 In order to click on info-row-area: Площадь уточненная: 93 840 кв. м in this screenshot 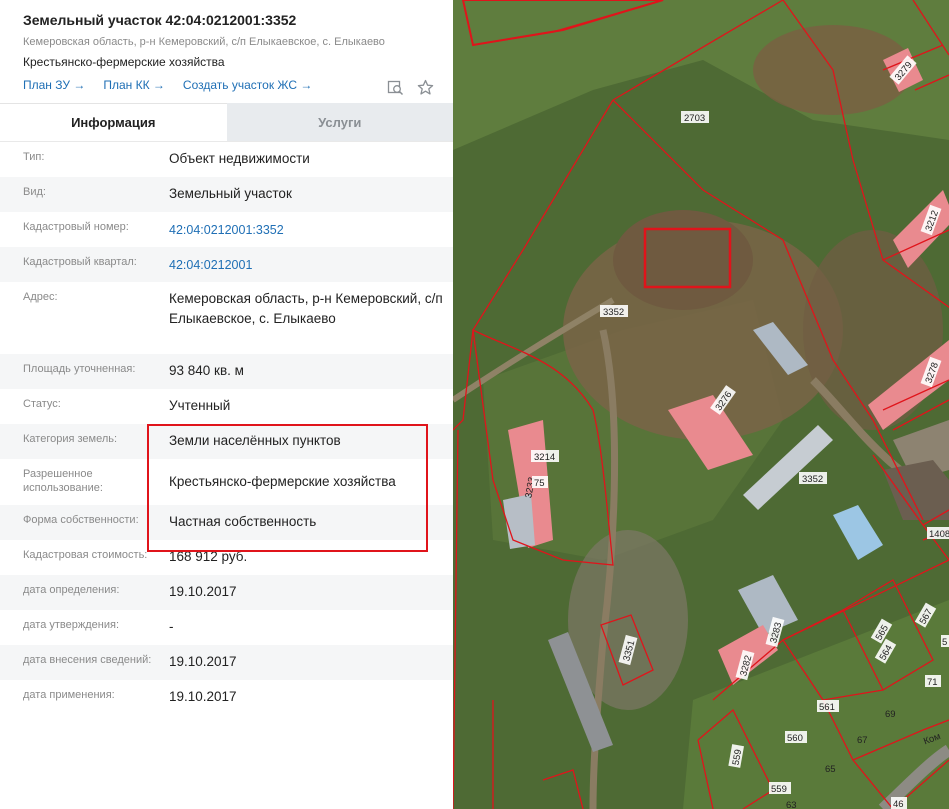, I will do `click(226, 371)`.